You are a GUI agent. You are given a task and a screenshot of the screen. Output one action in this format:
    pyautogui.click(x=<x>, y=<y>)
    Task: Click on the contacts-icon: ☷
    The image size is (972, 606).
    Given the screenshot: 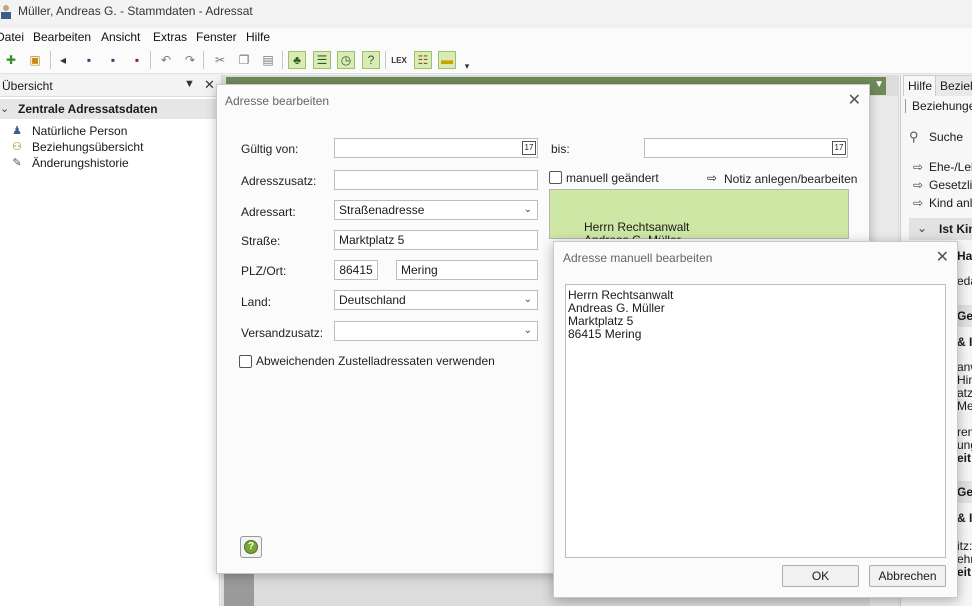 What is the action you would take?
    pyautogui.click(x=423, y=60)
    